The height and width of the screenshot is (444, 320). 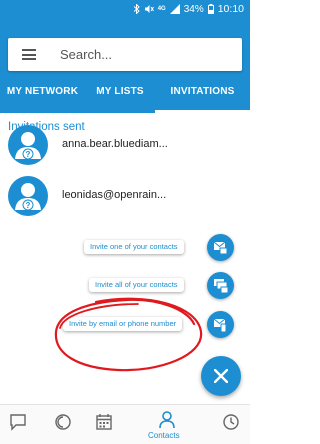 I want to click on bluetooth-icon, so click(x=136, y=9).